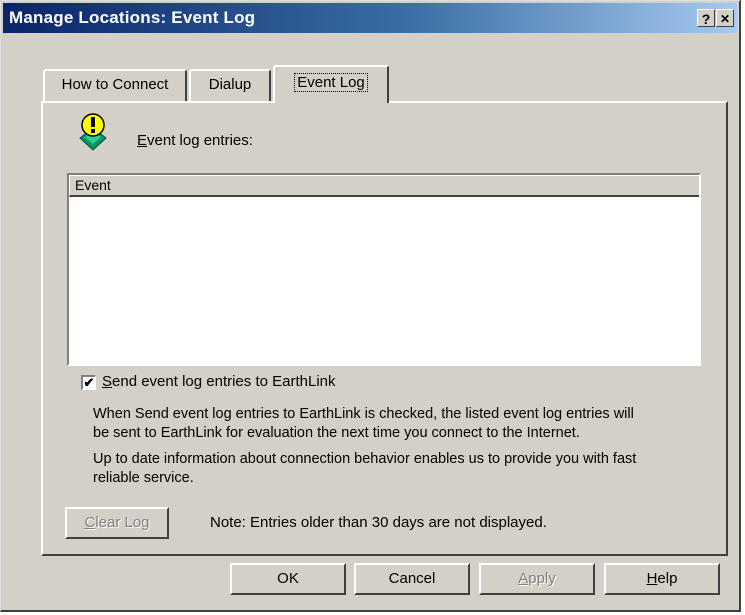  Describe the element at coordinates (537, 579) in the screenshot. I see `apply-button: Apply` at that location.